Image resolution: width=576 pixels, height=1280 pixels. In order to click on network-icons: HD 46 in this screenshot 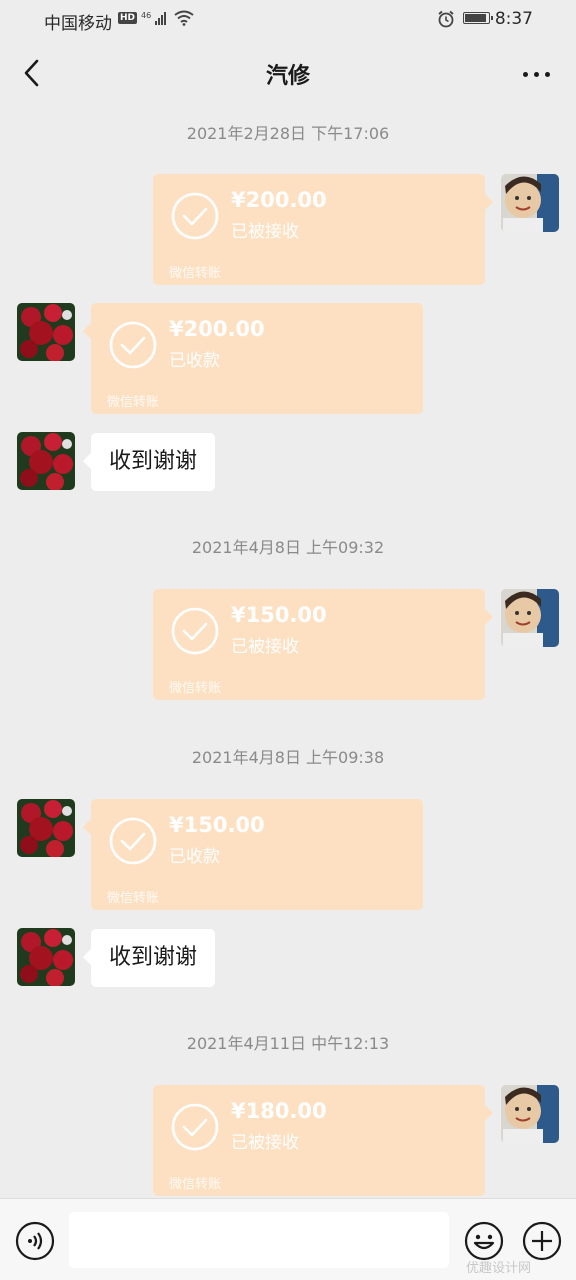, I will do `click(156, 18)`.